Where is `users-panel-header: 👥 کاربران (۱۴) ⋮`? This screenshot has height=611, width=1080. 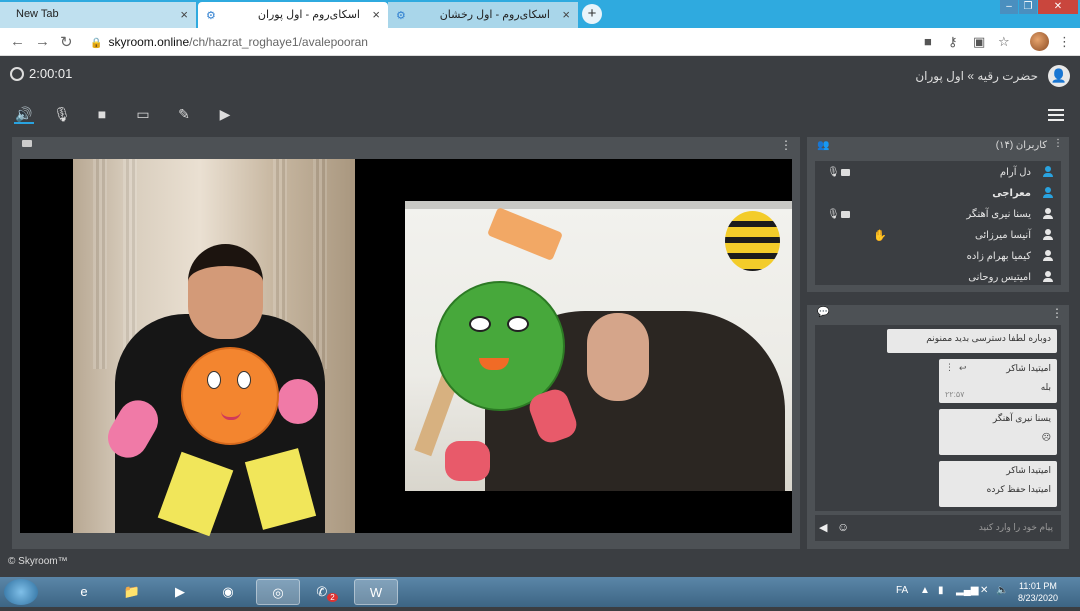
users-panel-header: 👥 کاربران (۱۴) ⋮ is located at coordinates (940, 144).